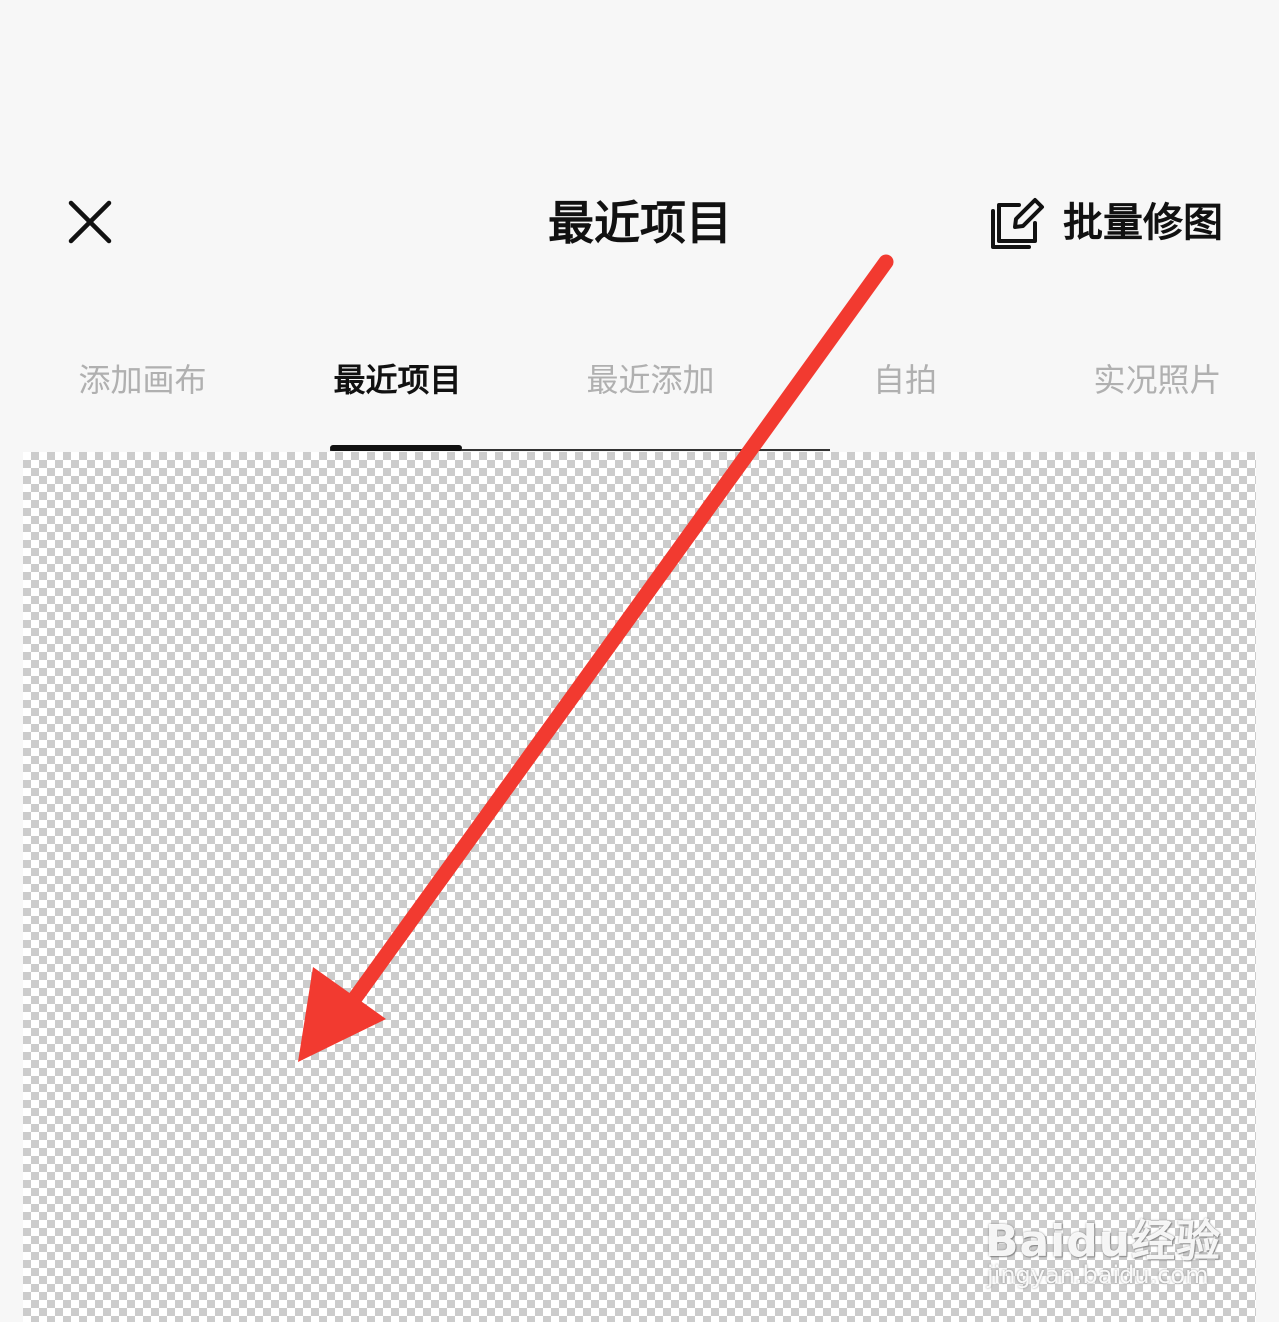 The height and width of the screenshot is (1322, 1279). I want to click on close-button, so click(90, 222).